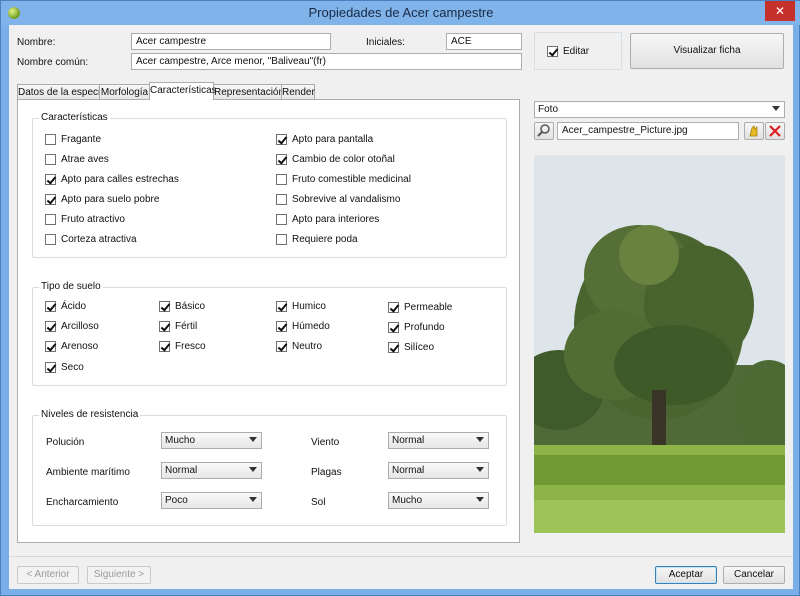  I want to click on cb-interiores: Apto para interiores, so click(376, 220).